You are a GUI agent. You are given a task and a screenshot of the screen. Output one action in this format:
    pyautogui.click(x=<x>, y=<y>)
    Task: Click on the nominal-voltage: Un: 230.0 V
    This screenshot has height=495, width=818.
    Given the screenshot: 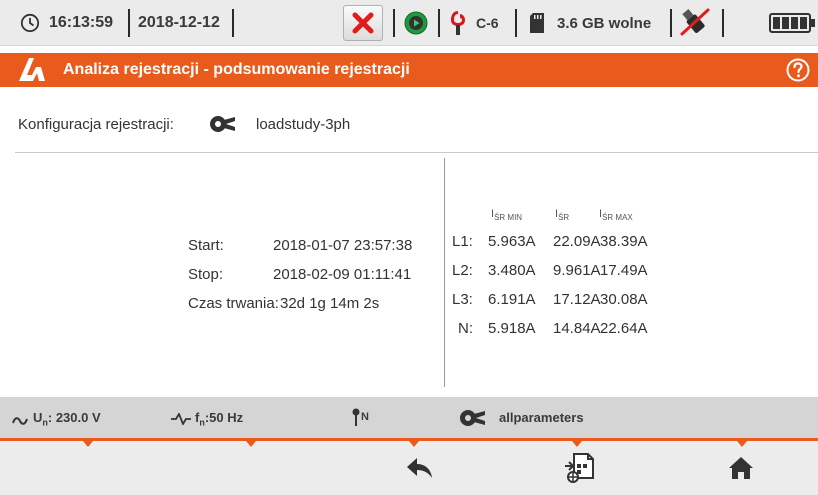 What is the action you would take?
    pyautogui.click(x=67, y=419)
    